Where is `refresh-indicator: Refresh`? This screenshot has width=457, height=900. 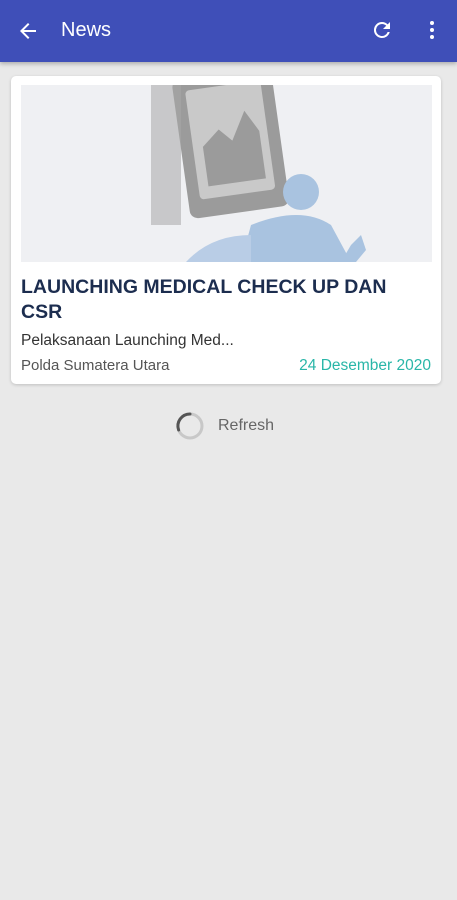
refresh-indicator: Refresh is located at coordinates (224, 426).